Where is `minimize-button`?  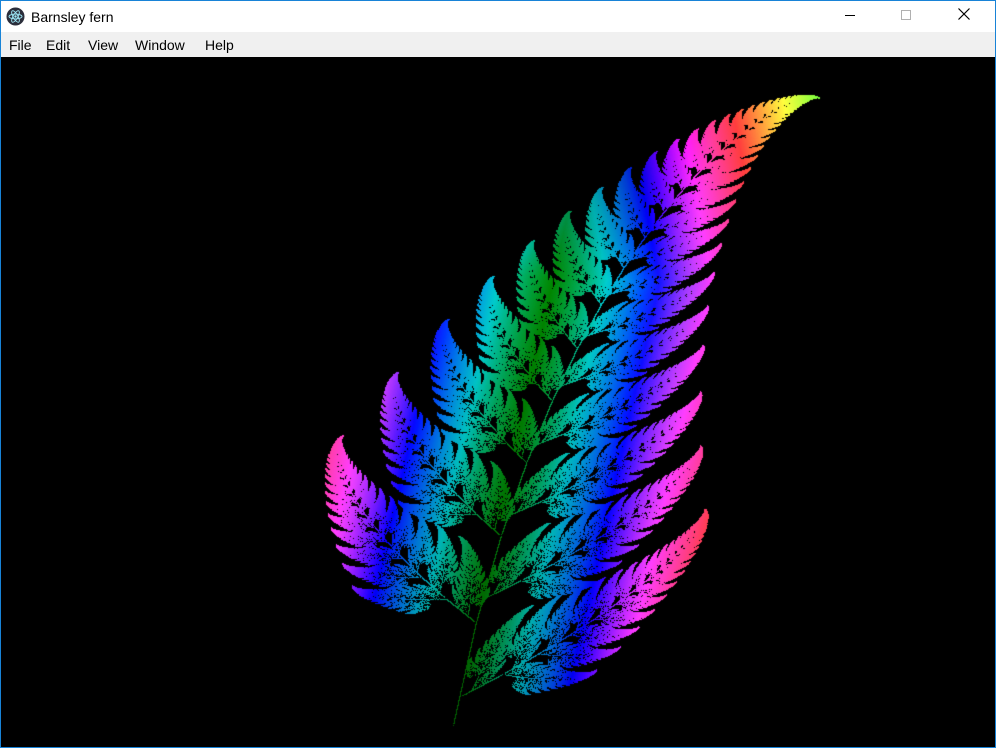
minimize-button is located at coordinates (850, 16).